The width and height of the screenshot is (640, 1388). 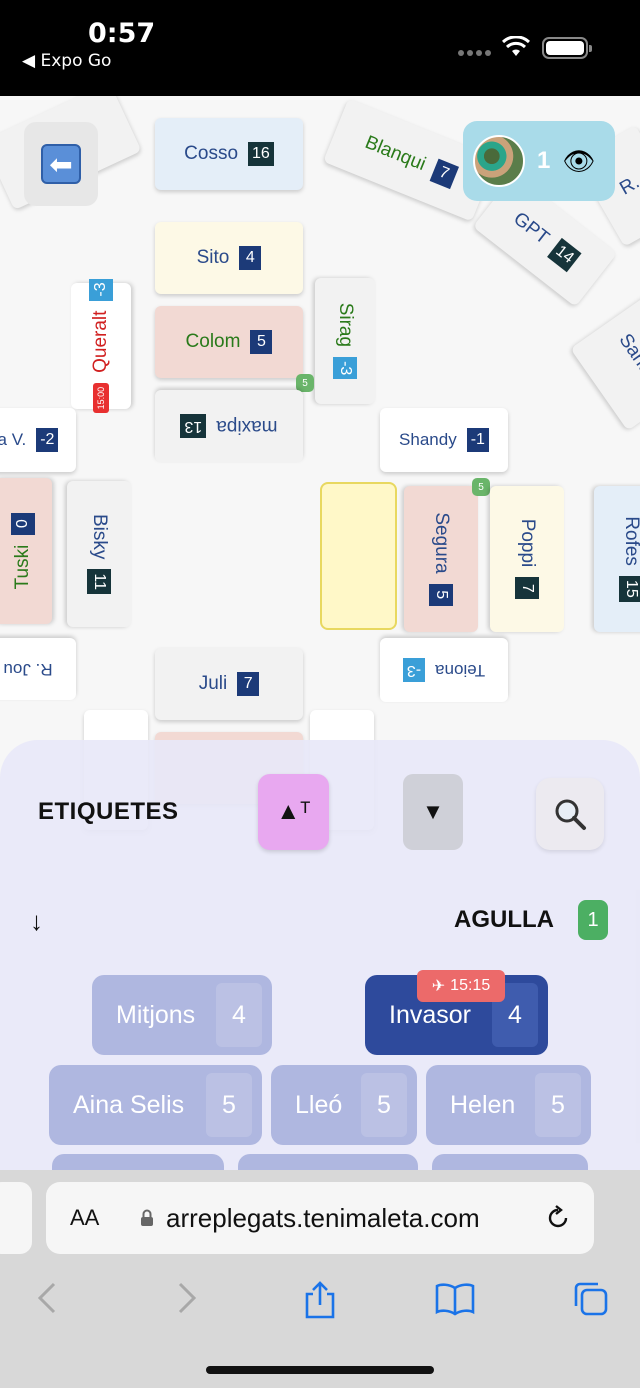 What do you see at coordinates (22, 567) in the screenshot?
I see `card-name: Tuski` at bounding box center [22, 567].